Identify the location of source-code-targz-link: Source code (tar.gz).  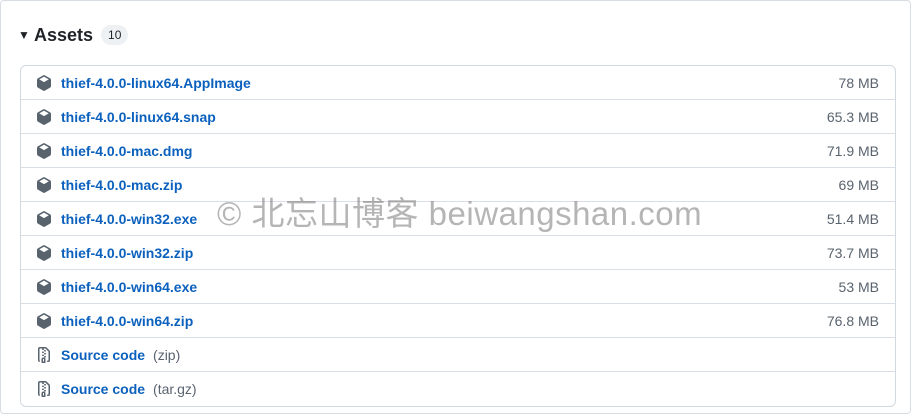
(129, 389).